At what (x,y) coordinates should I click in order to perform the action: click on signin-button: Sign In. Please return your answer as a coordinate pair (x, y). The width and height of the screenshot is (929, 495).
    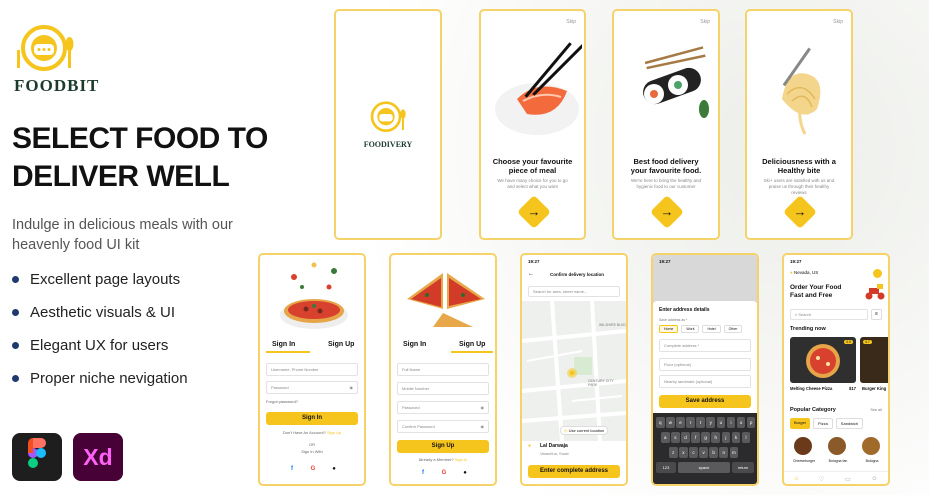
    Looking at the image, I should click on (312, 418).